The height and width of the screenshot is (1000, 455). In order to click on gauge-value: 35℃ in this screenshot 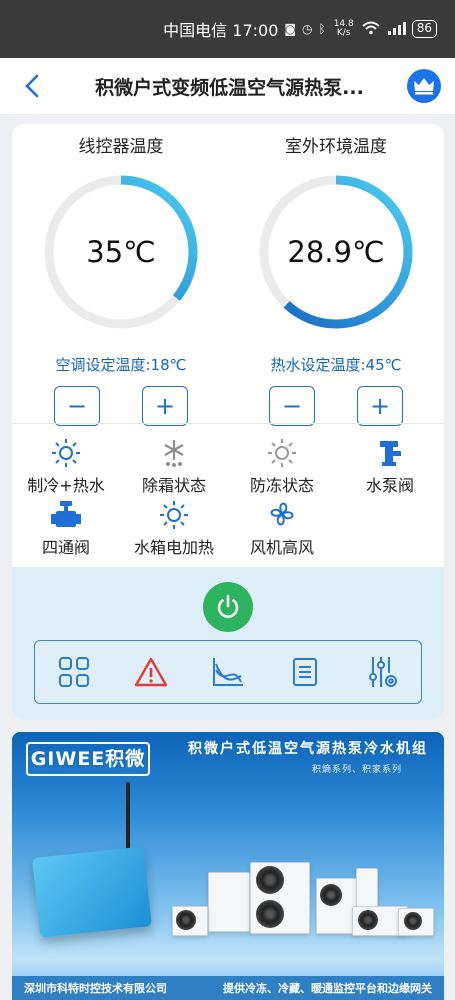, I will do `click(121, 252)`.